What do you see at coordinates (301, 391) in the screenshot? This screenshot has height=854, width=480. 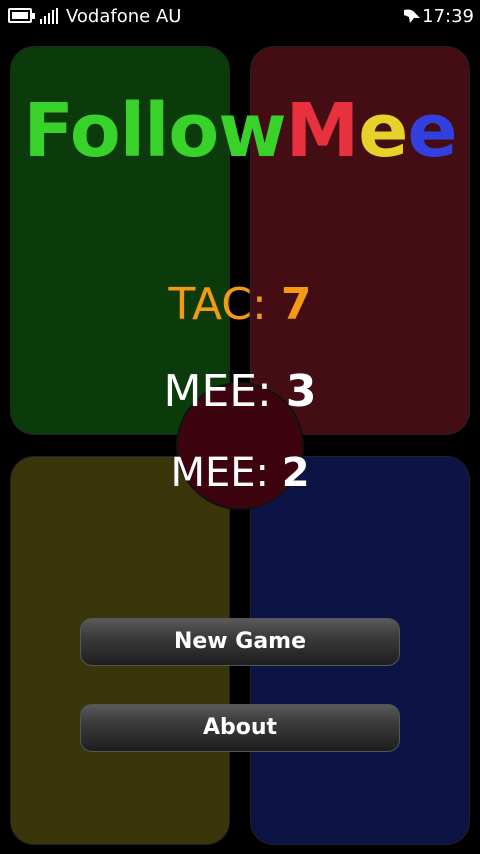 I see `mee-score-1-value: 3` at bounding box center [301, 391].